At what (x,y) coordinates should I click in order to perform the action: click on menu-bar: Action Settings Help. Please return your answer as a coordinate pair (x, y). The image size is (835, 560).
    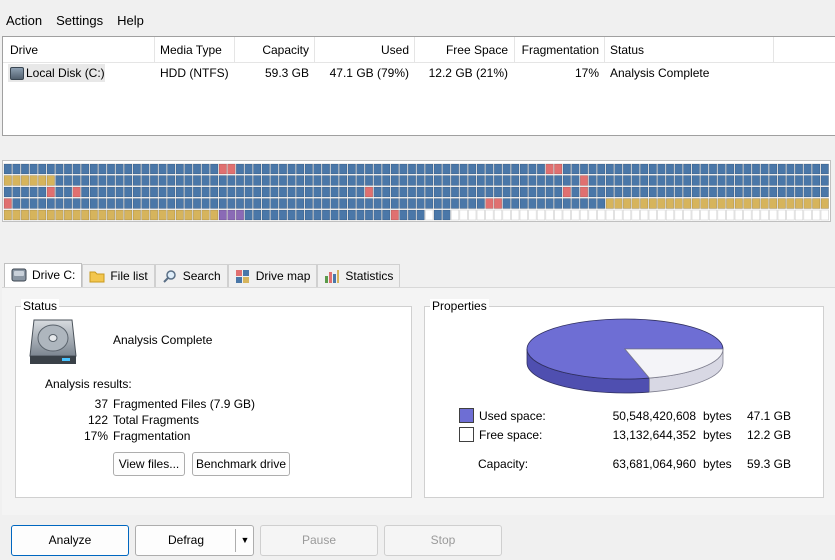
    Looking at the image, I should click on (417, 20).